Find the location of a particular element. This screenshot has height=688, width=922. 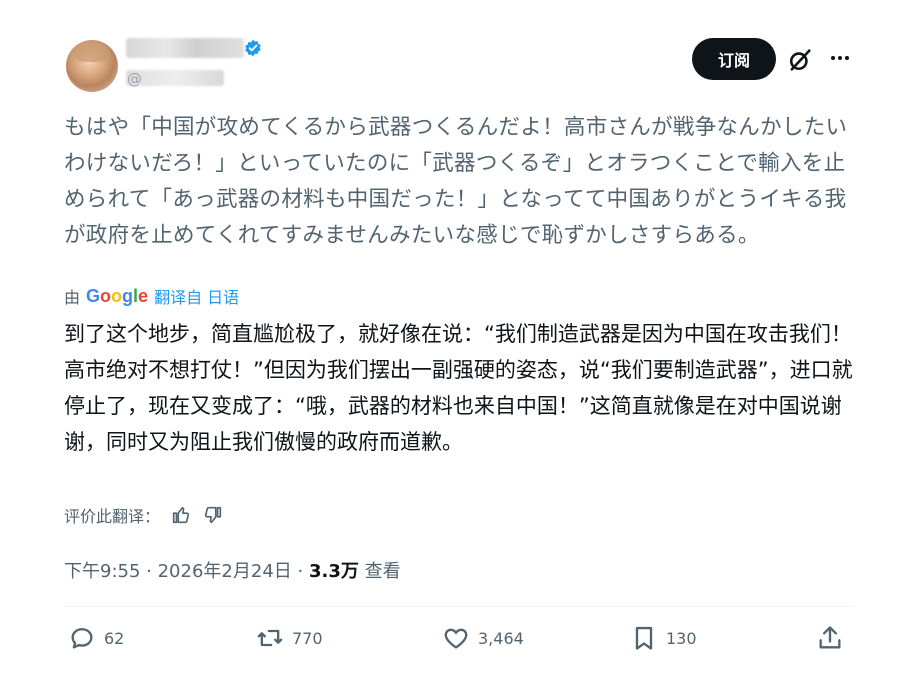

thumbs-down-icon is located at coordinates (213, 515).